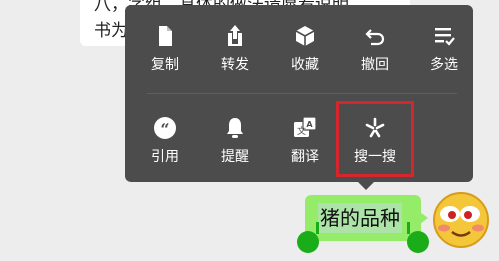  I want to click on emoji-face-icon, so click(461, 220).